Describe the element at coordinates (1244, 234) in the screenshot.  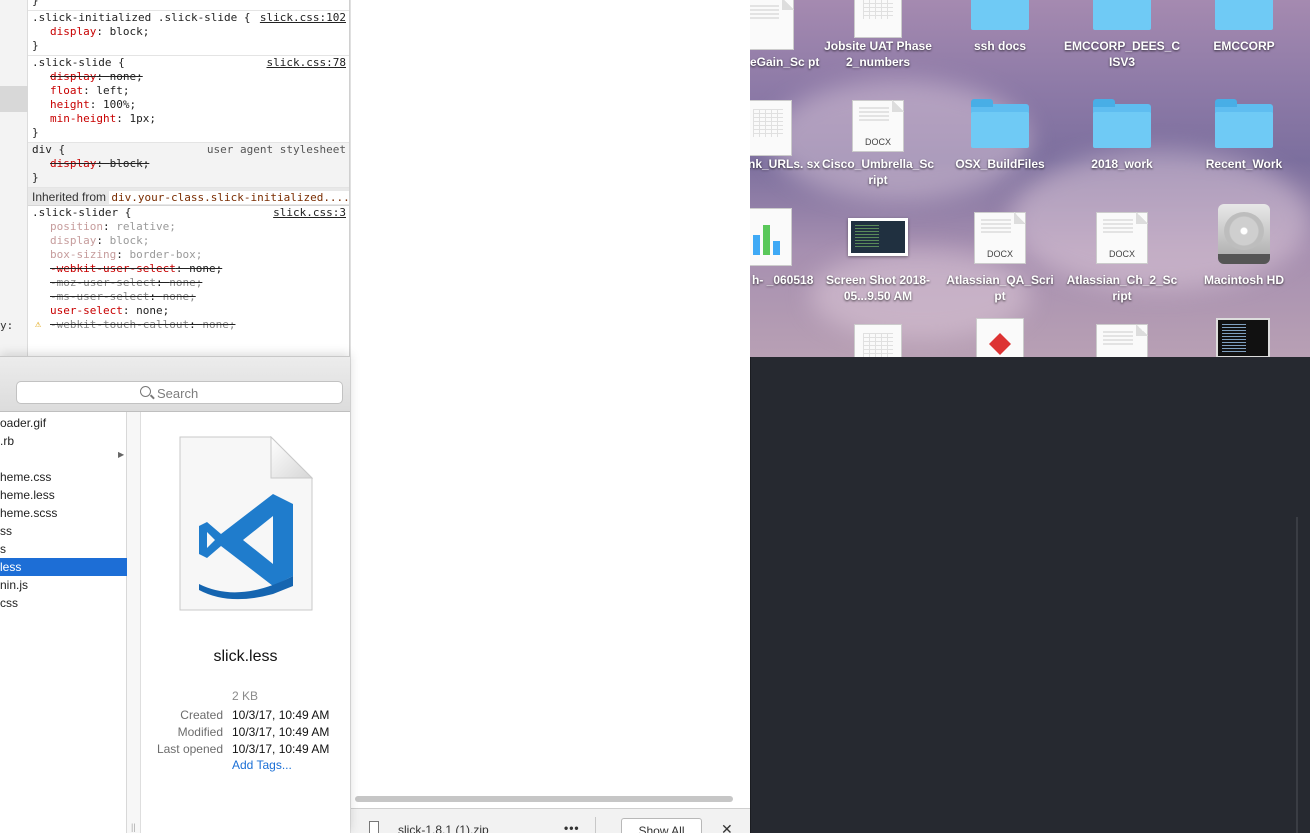
I see `hard-drive-icon` at that location.